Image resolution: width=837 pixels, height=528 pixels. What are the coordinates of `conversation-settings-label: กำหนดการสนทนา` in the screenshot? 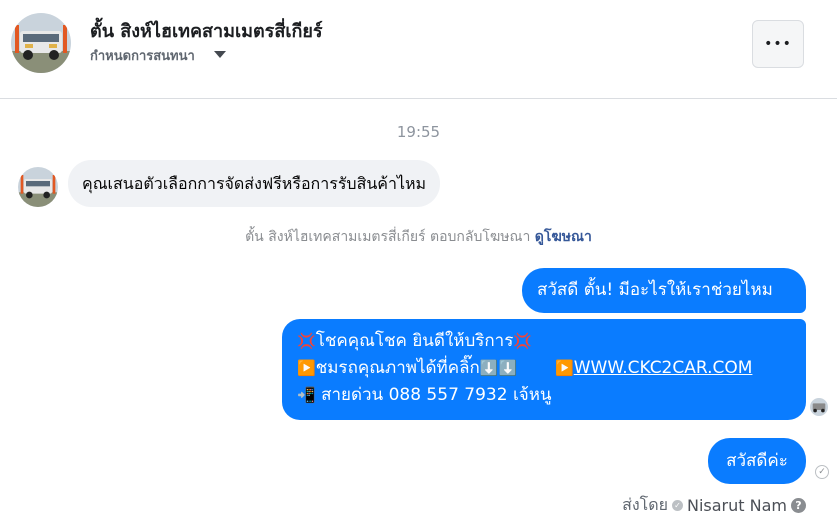 It's located at (142, 55).